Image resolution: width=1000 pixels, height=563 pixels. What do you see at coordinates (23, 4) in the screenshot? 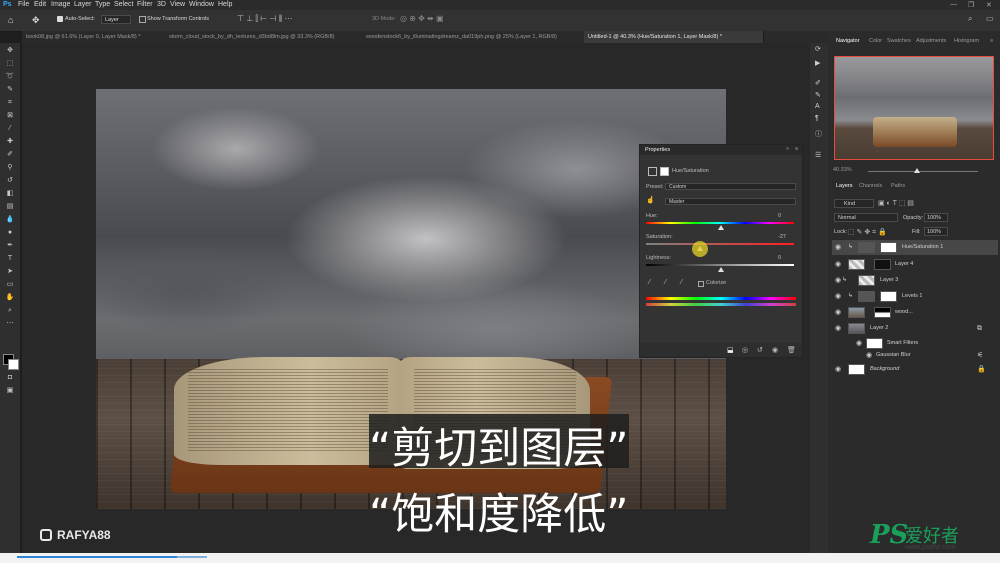
I see `menu-file: File` at bounding box center [23, 4].